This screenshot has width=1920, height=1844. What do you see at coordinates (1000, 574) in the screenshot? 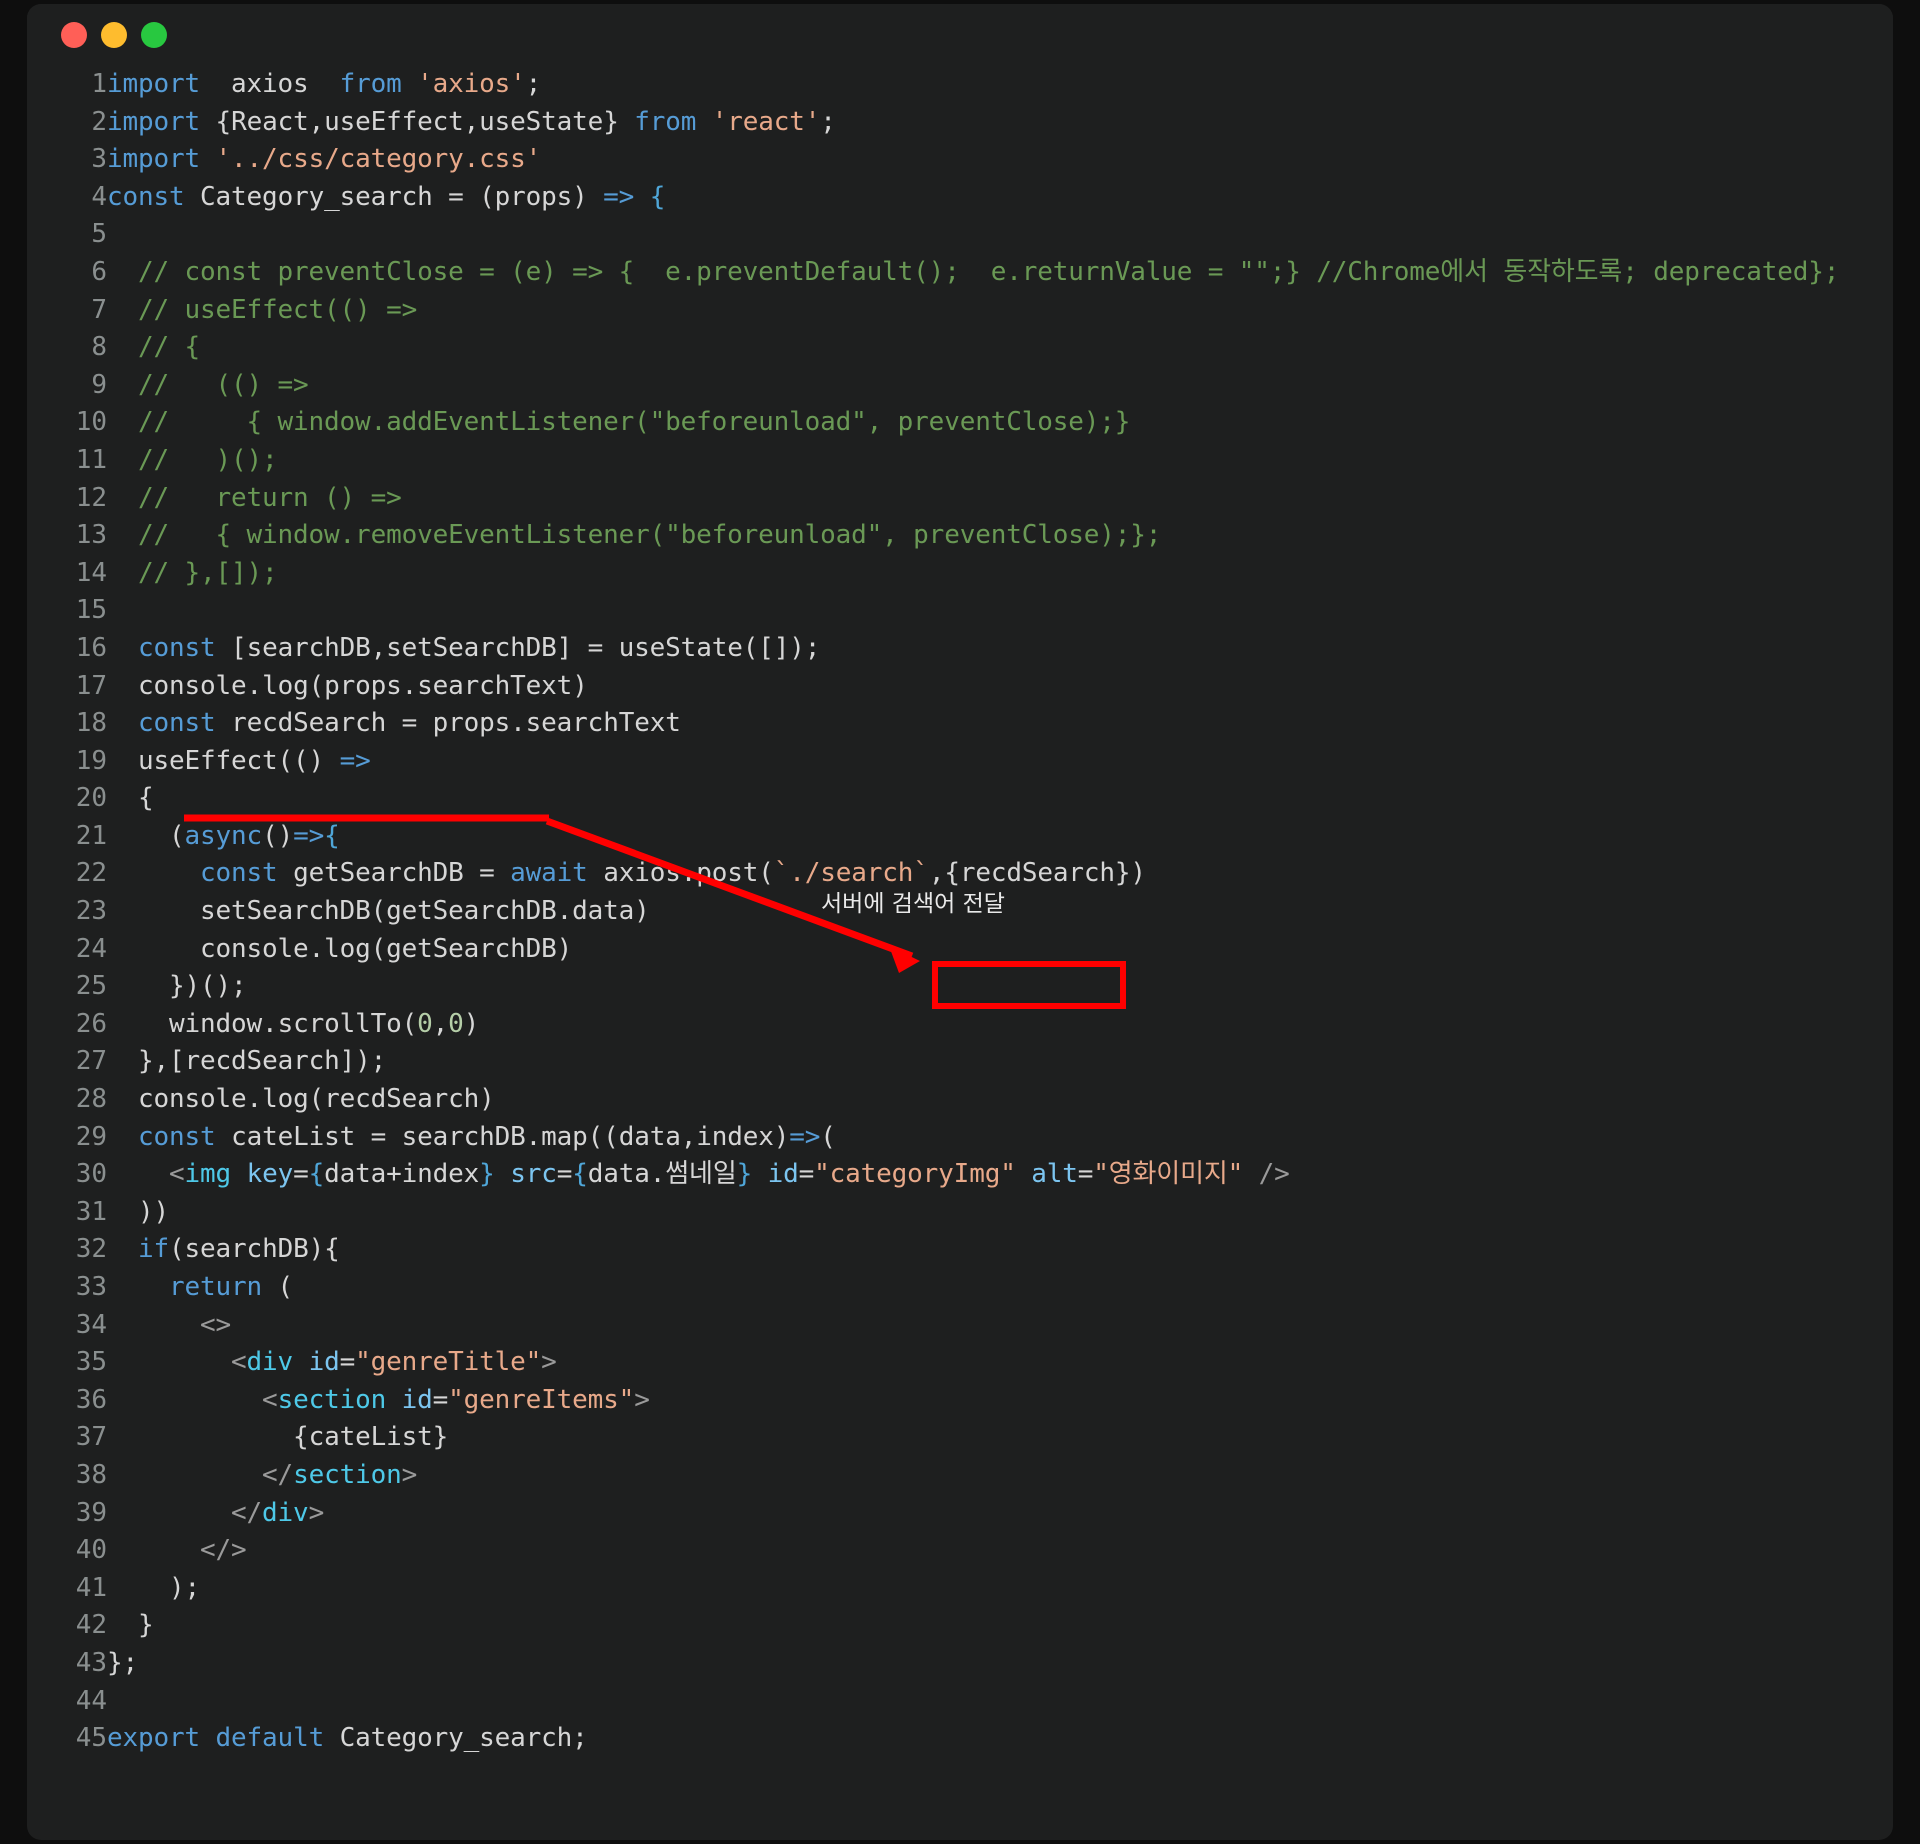
I see `line-content: // },[]);` at bounding box center [1000, 574].